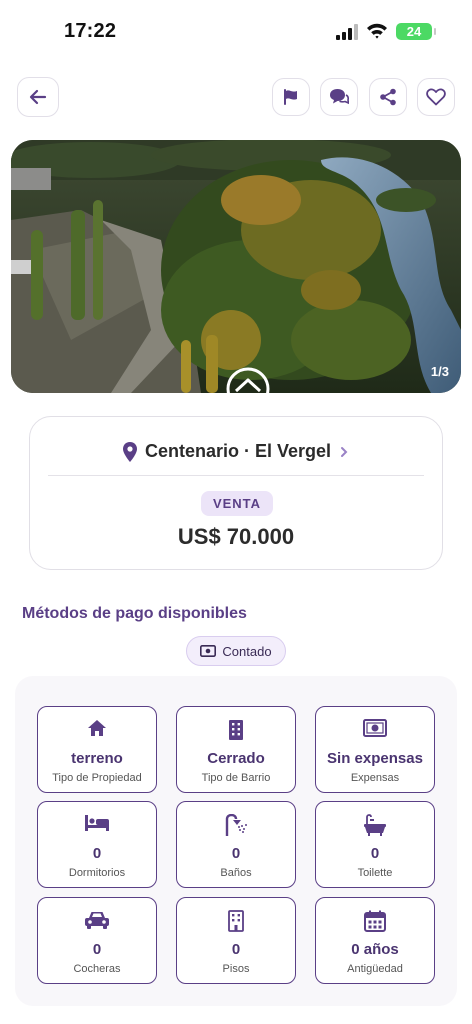 The image size is (472, 1024). I want to click on floors-icon, so click(236, 921).